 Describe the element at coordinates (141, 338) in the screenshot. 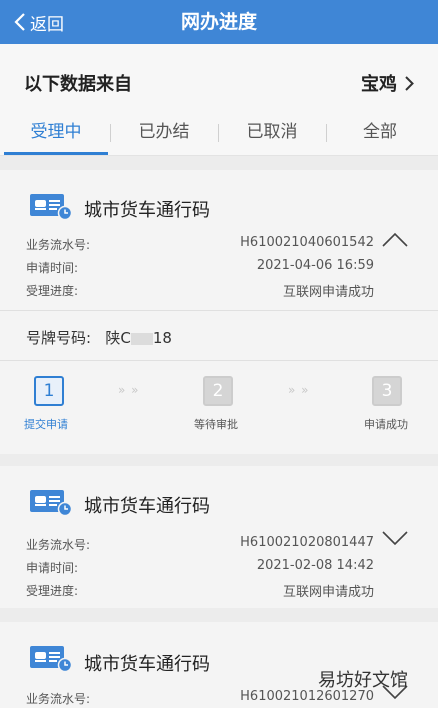

I see `plate-mask` at that location.